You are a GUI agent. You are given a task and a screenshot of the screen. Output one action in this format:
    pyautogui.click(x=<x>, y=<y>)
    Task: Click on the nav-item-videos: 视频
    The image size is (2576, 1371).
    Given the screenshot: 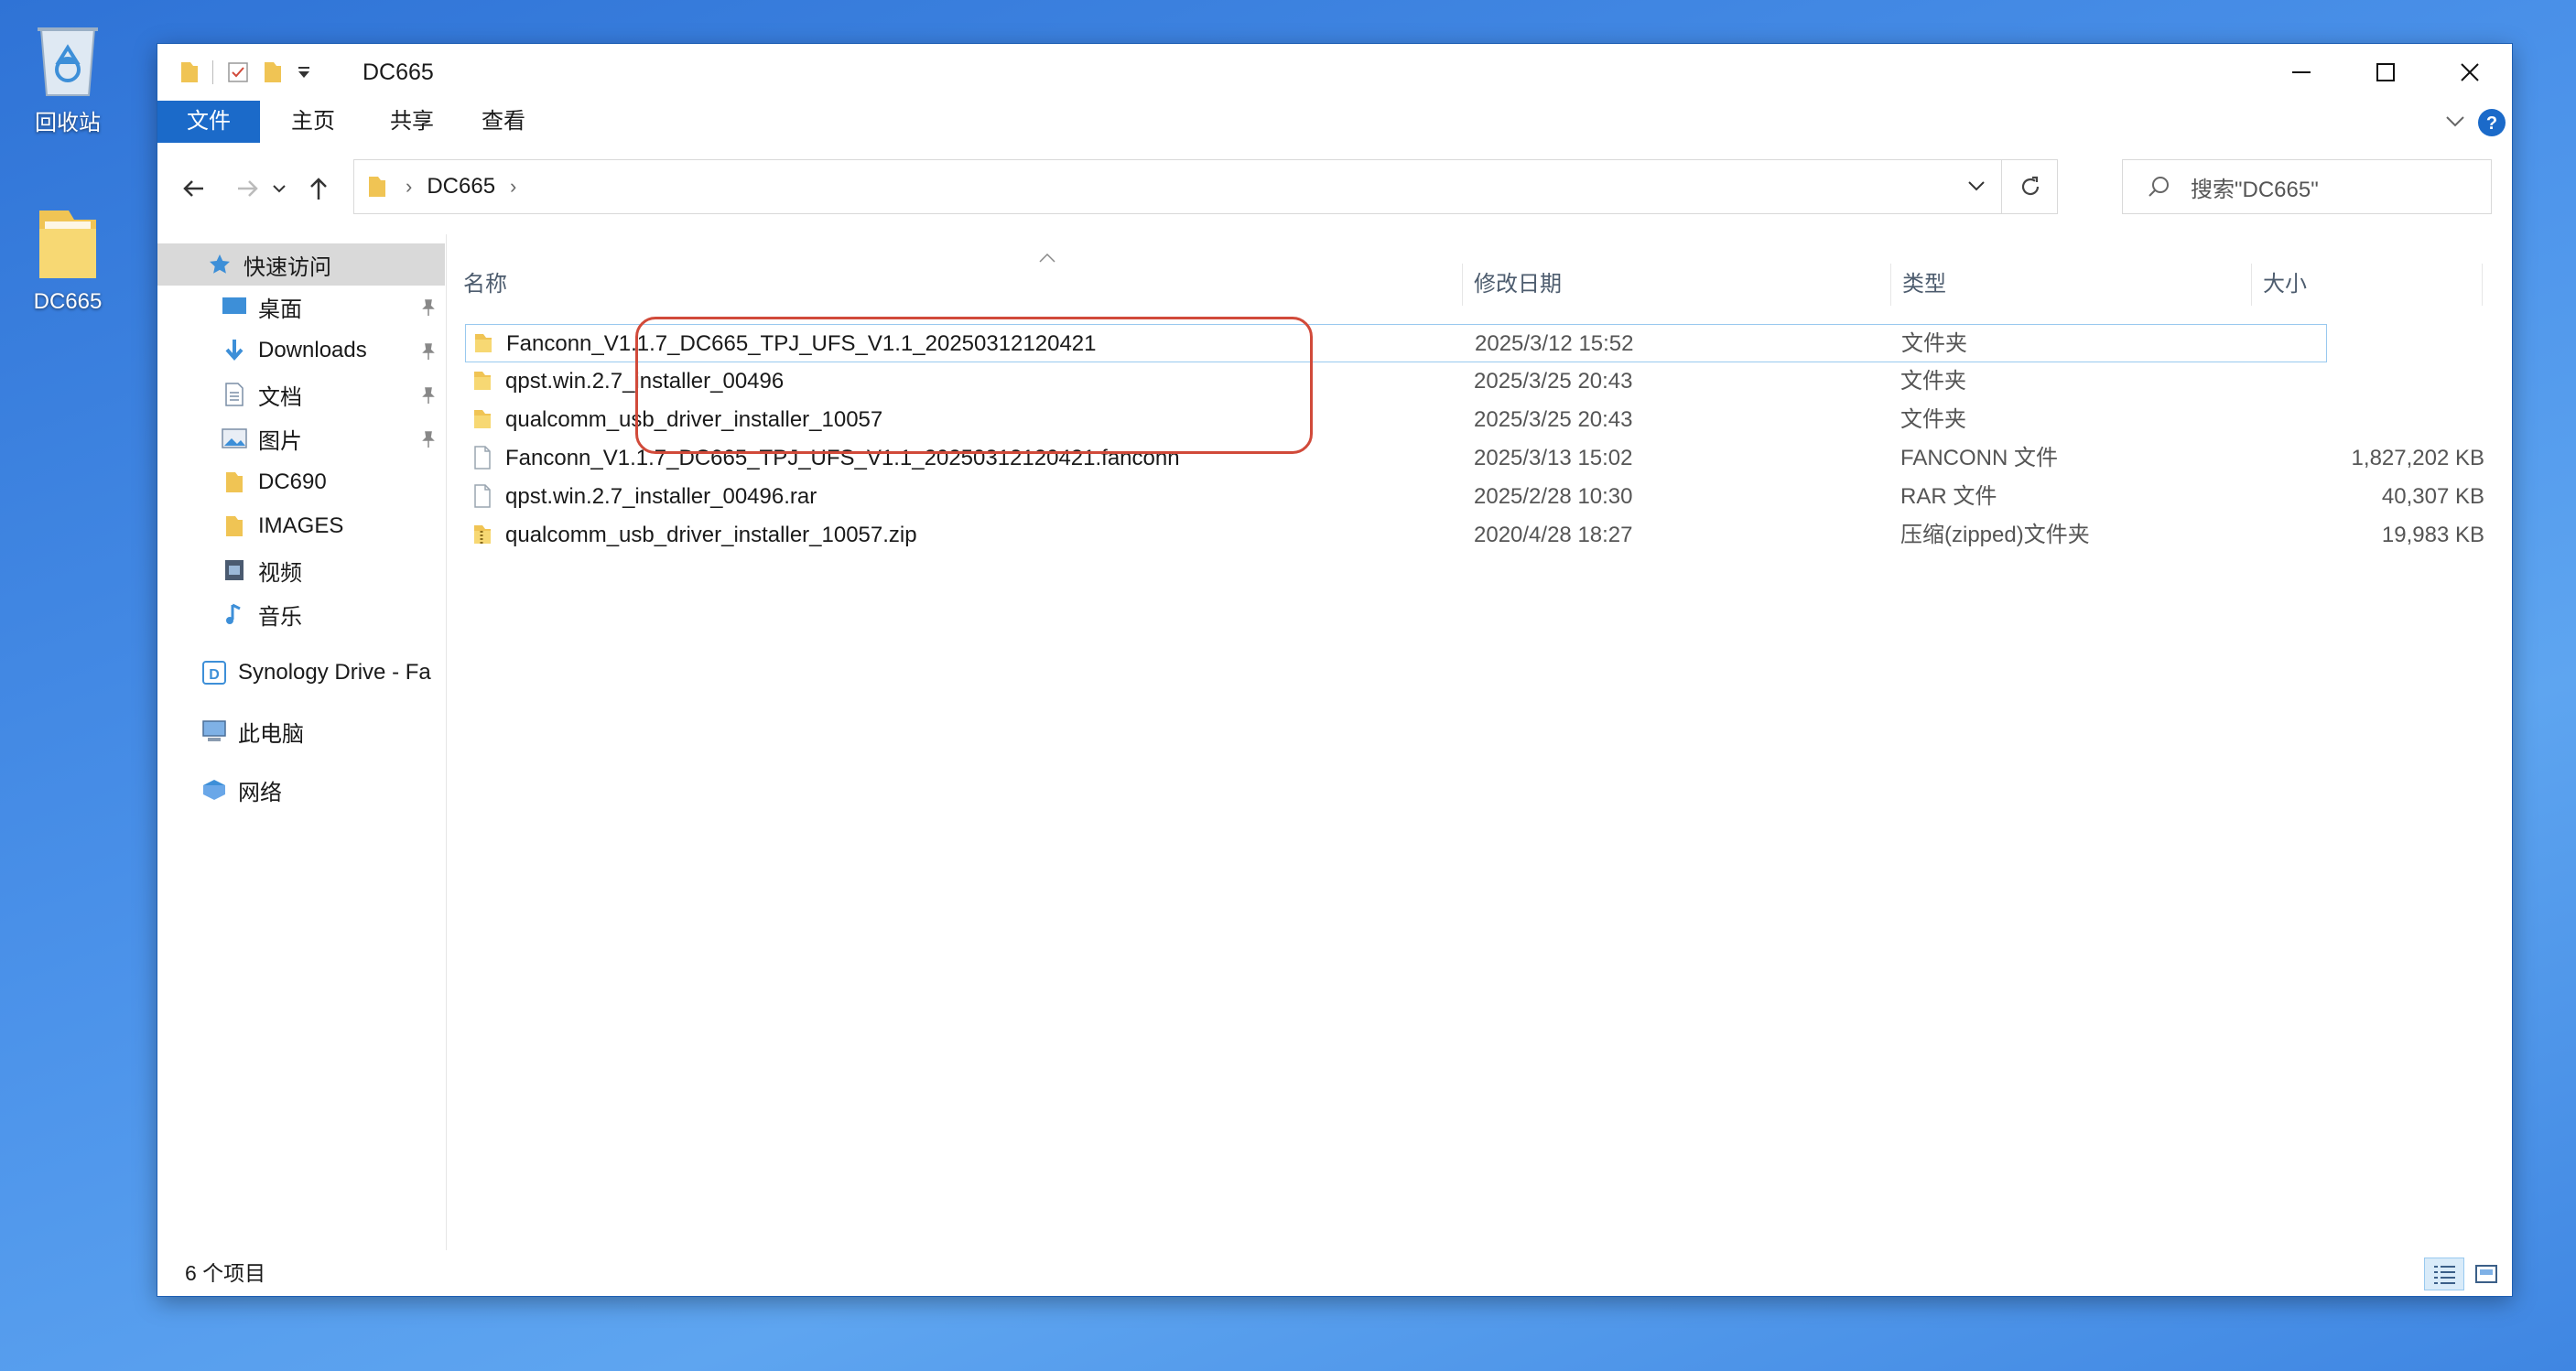 What is the action you would take?
    pyautogui.click(x=301, y=570)
    